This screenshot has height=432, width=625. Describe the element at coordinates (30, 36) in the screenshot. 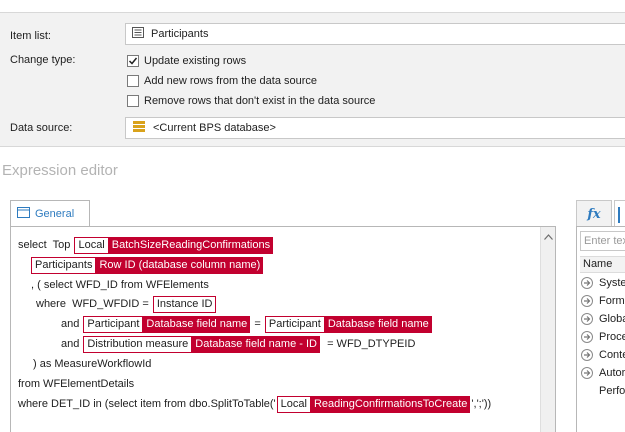

I see `item-list-label: Item list:` at that location.